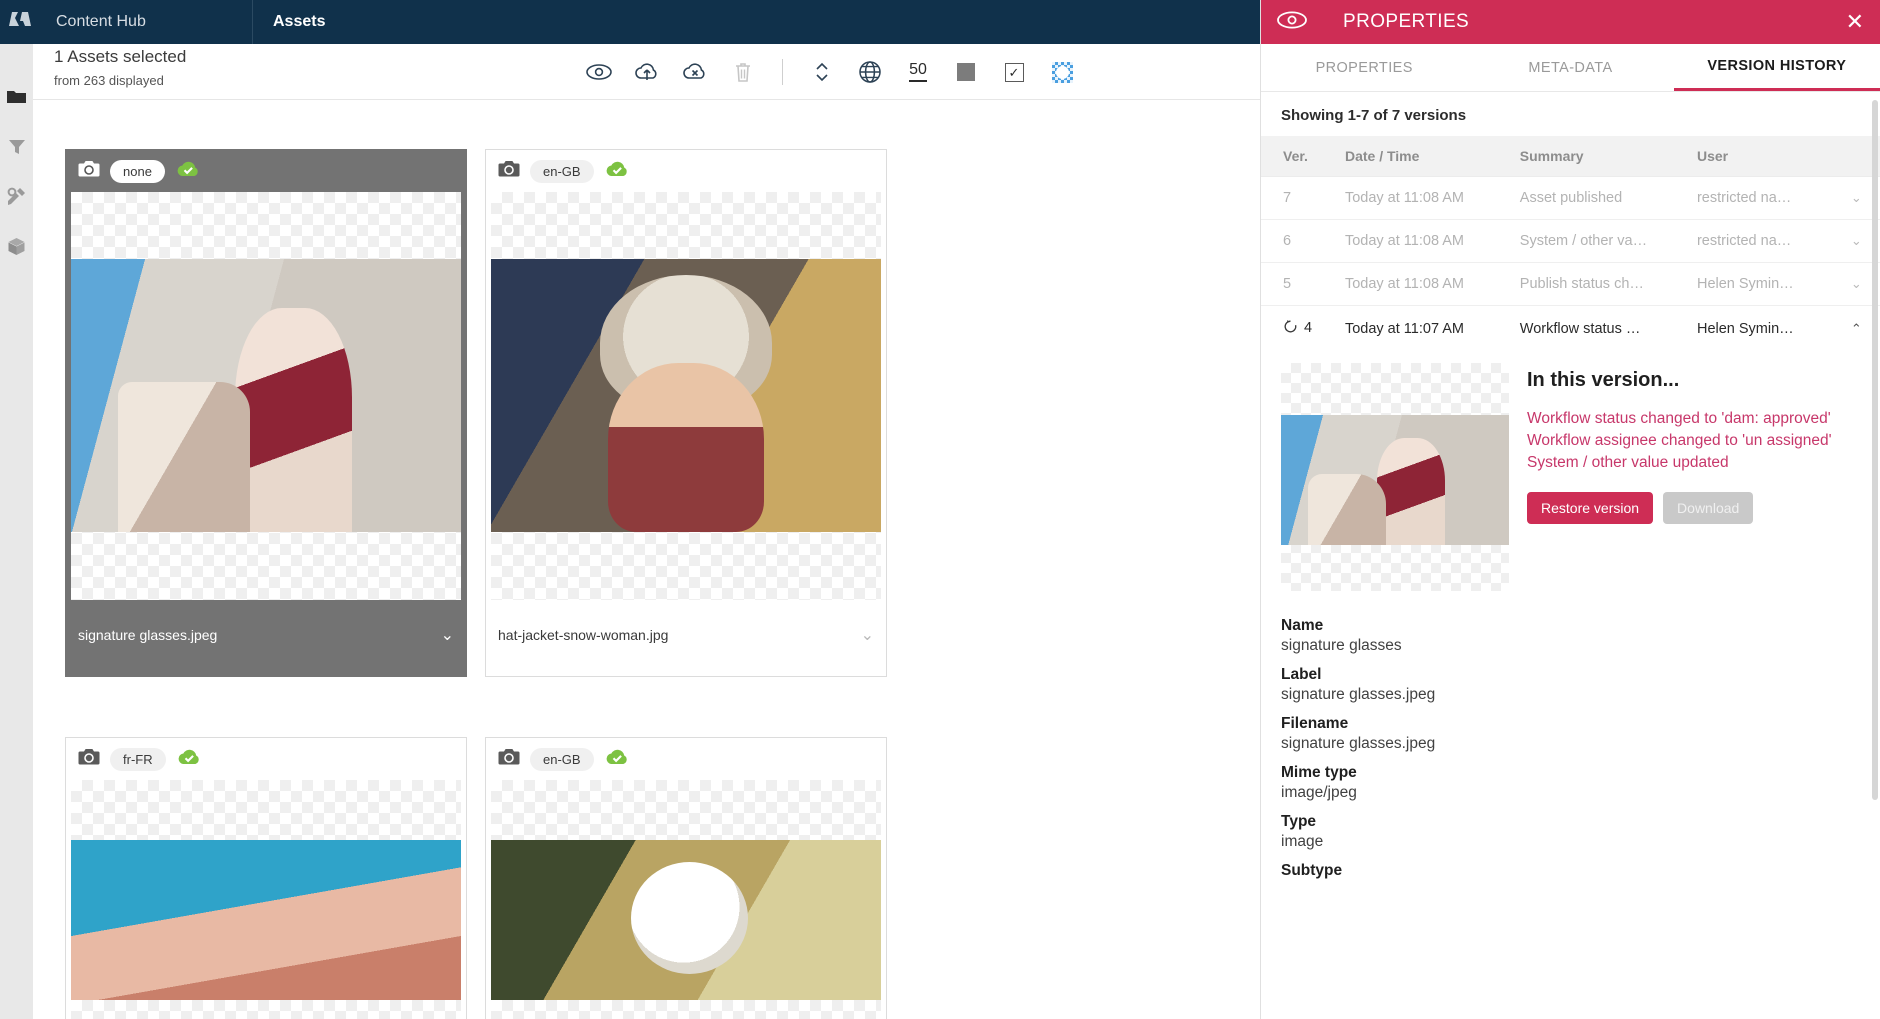  What do you see at coordinates (109, 80) in the screenshot?
I see `selection-subtitle: from 263 displayed` at bounding box center [109, 80].